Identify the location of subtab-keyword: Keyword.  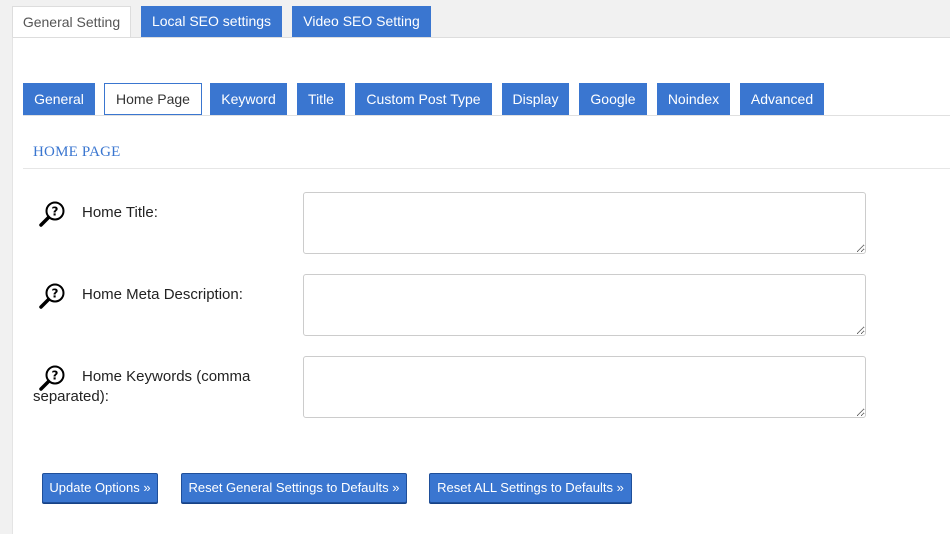
(248, 99).